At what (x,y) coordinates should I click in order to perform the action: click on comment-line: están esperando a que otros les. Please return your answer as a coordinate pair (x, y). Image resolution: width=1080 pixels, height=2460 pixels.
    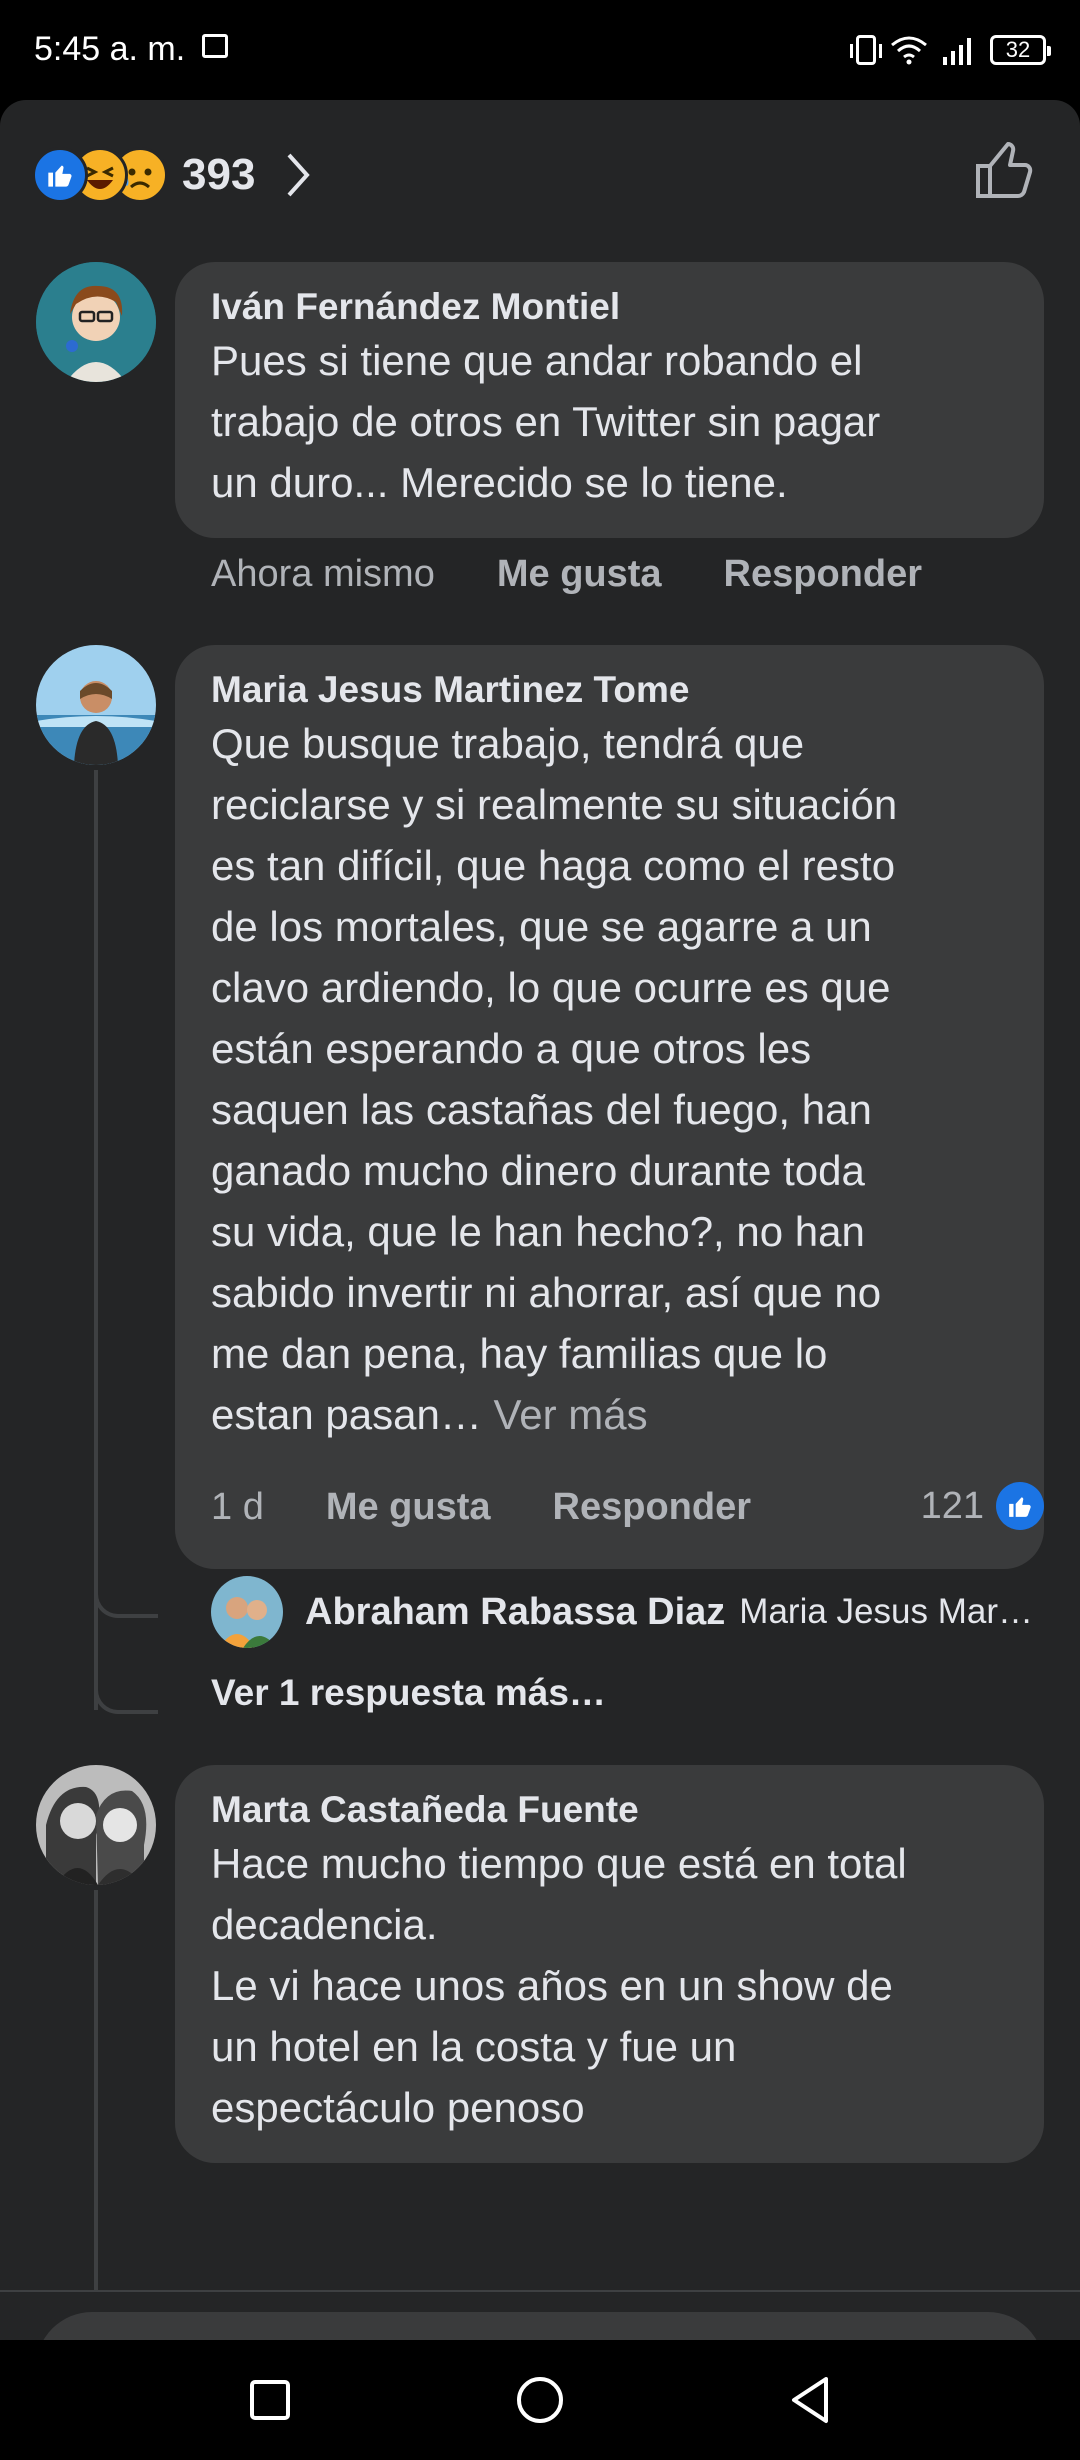
    Looking at the image, I should click on (511, 1048).